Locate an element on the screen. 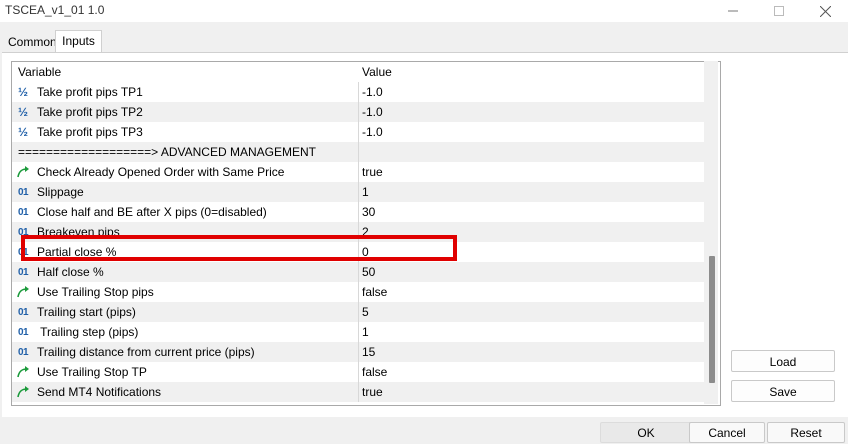 The width and height of the screenshot is (848, 444). variable-cell: ===================> ADVANCED MANAGEMENT is located at coordinates (185, 152).